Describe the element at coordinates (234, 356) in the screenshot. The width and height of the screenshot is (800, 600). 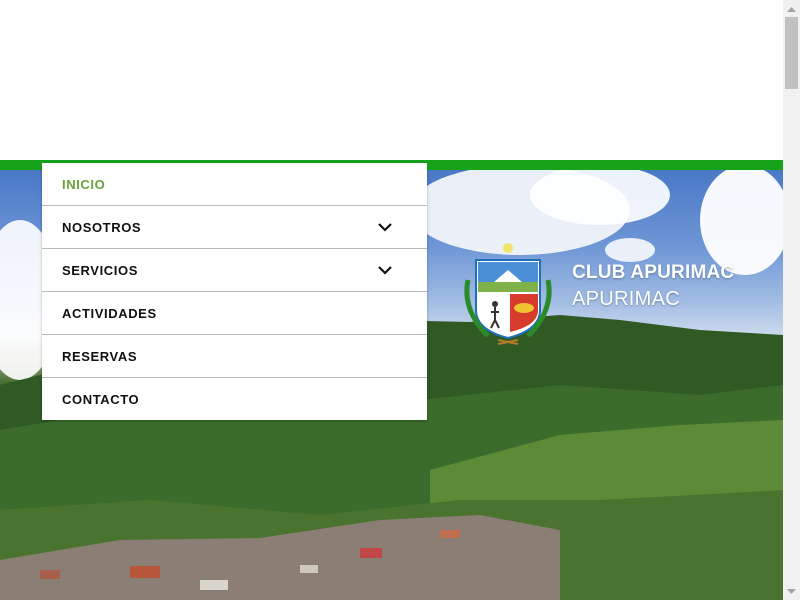
I see `menu-item-reservas: RESERVAS` at that location.